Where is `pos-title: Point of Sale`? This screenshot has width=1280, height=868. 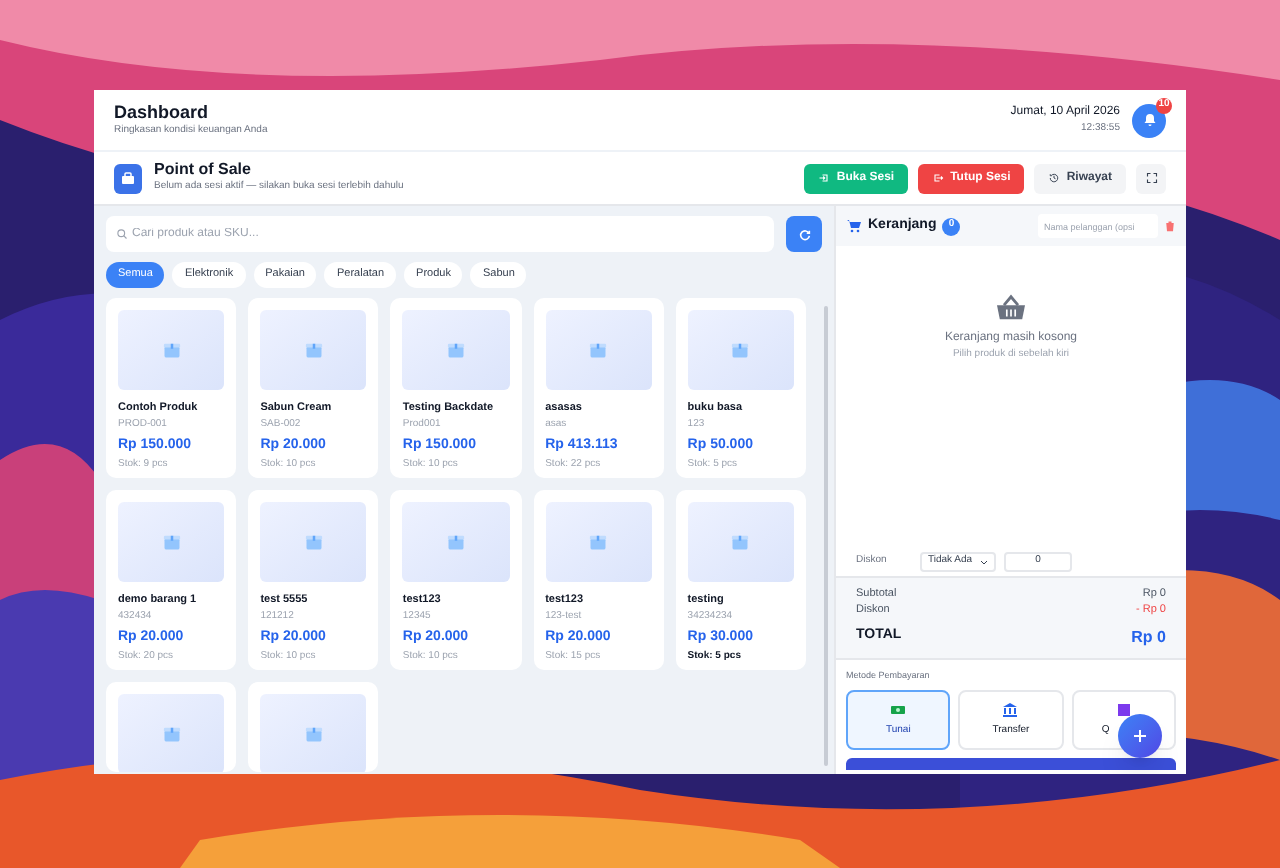
pos-title: Point of Sale is located at coordinates (203, 170).